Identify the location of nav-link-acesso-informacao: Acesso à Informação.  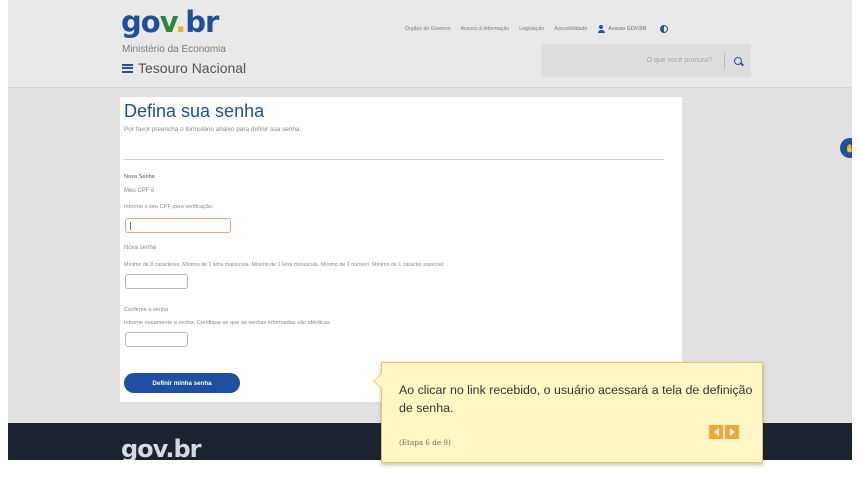
(485, 29).